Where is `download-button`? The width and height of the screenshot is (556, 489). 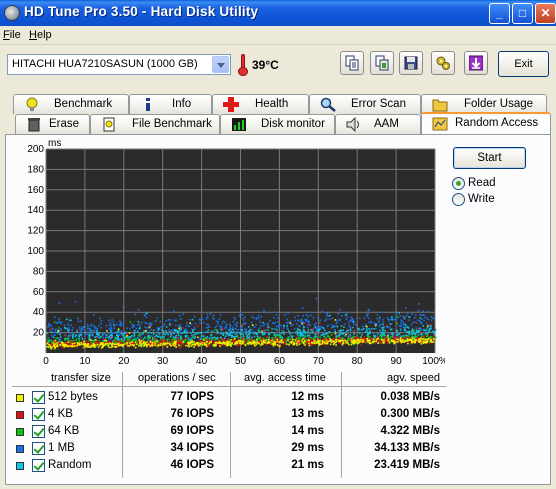
download-button is located at coordinates (476, 63).